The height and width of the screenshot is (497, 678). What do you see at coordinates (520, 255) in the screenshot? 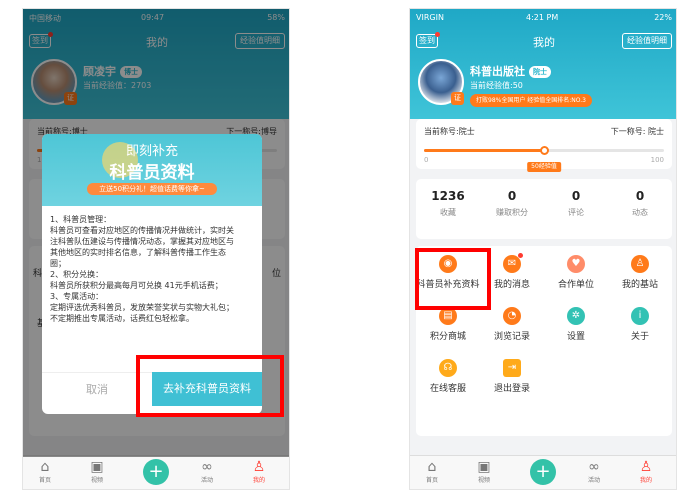
I see `notification-dot` at bounding box center [520, 255].